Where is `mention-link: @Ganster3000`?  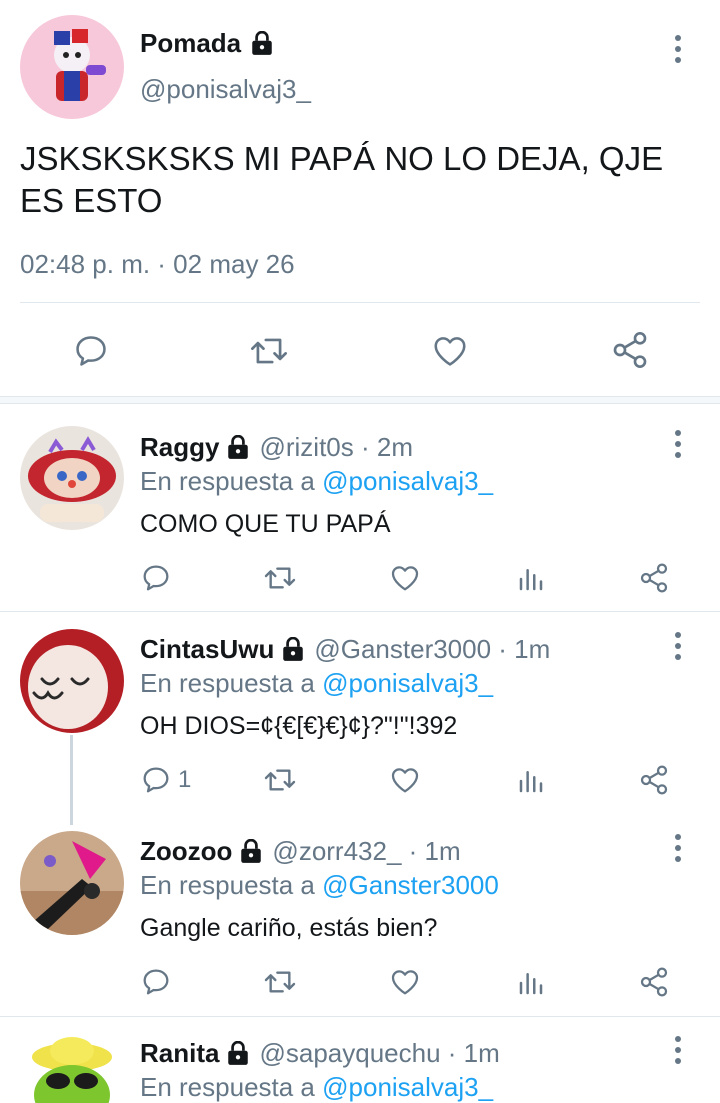
mention-link: @Ganster3000 is located at coordinates (410, 885).